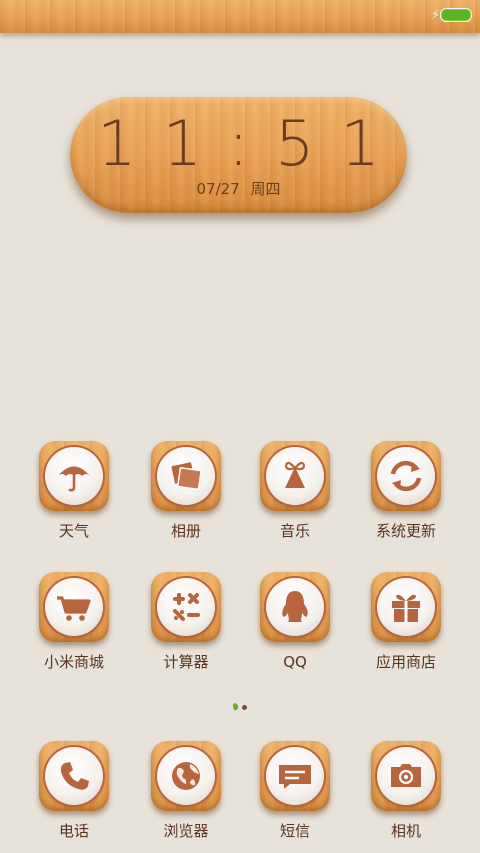  What do you see at coordinates (295, 607) in the screenshot?
I see `penguin-icon` at bounding box center [295, 607].